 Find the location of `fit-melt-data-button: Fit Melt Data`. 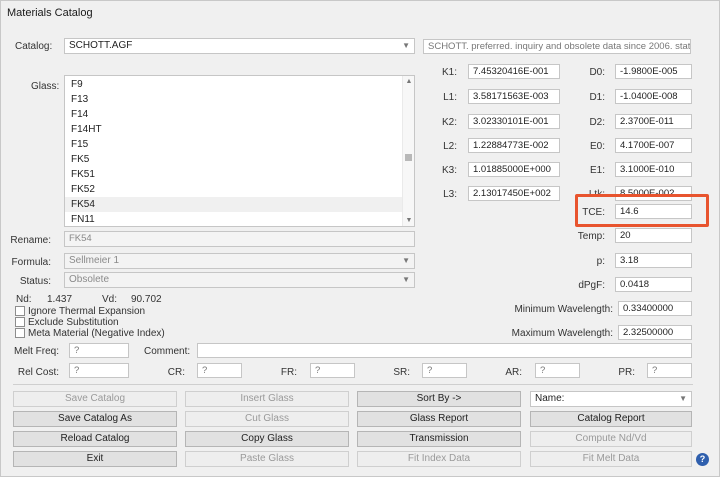

fit-melt-data-button: Fit Melt Data is located at coordinates (611, 459).